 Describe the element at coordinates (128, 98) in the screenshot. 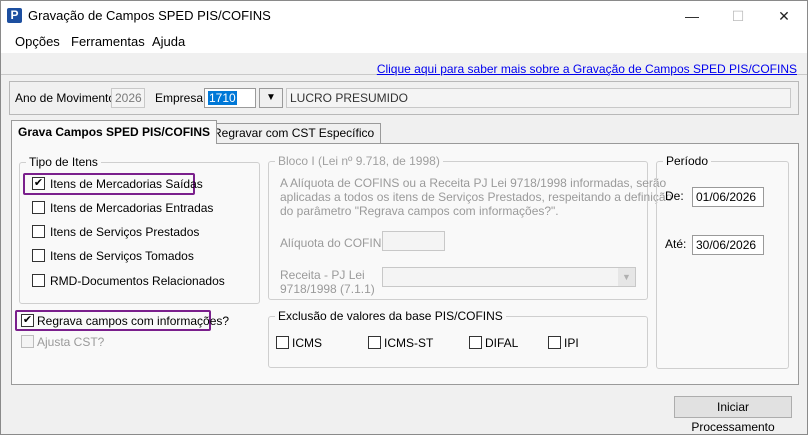

I see `ano-field: 2026` at that location.